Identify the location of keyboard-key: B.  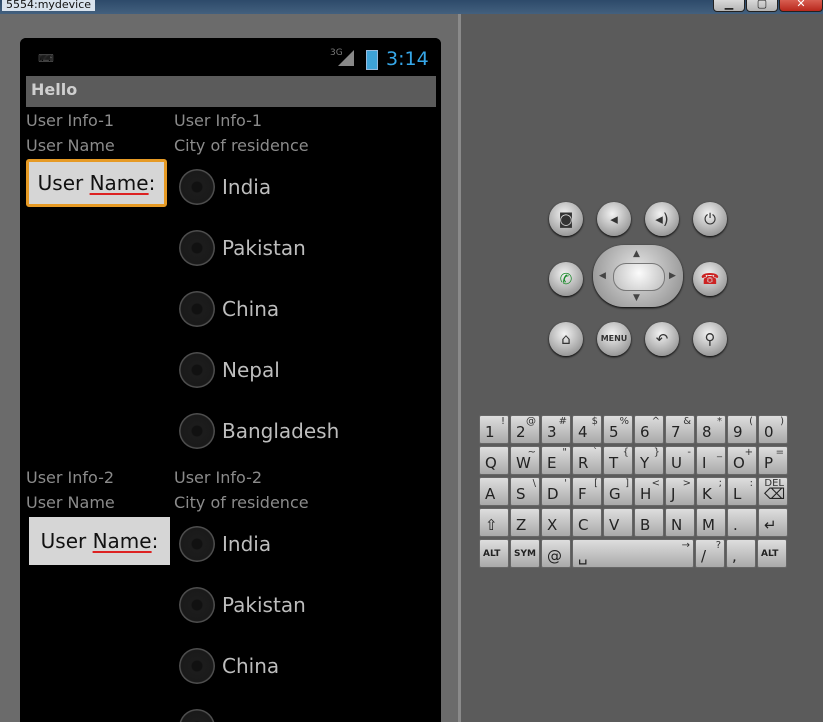
(649, 522).